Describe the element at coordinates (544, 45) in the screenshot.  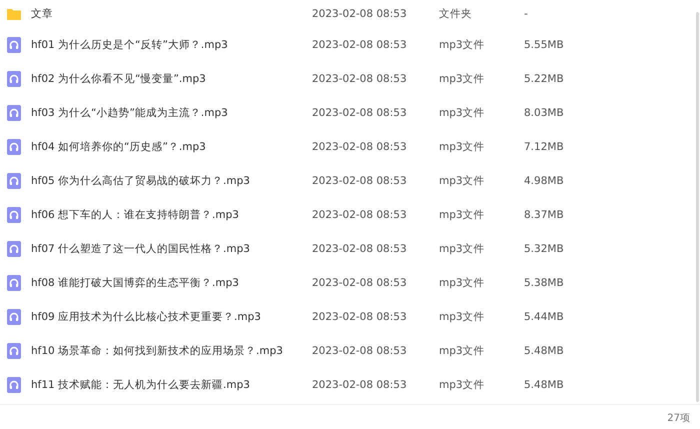
I see `file-size: 5.55MB` at that location.